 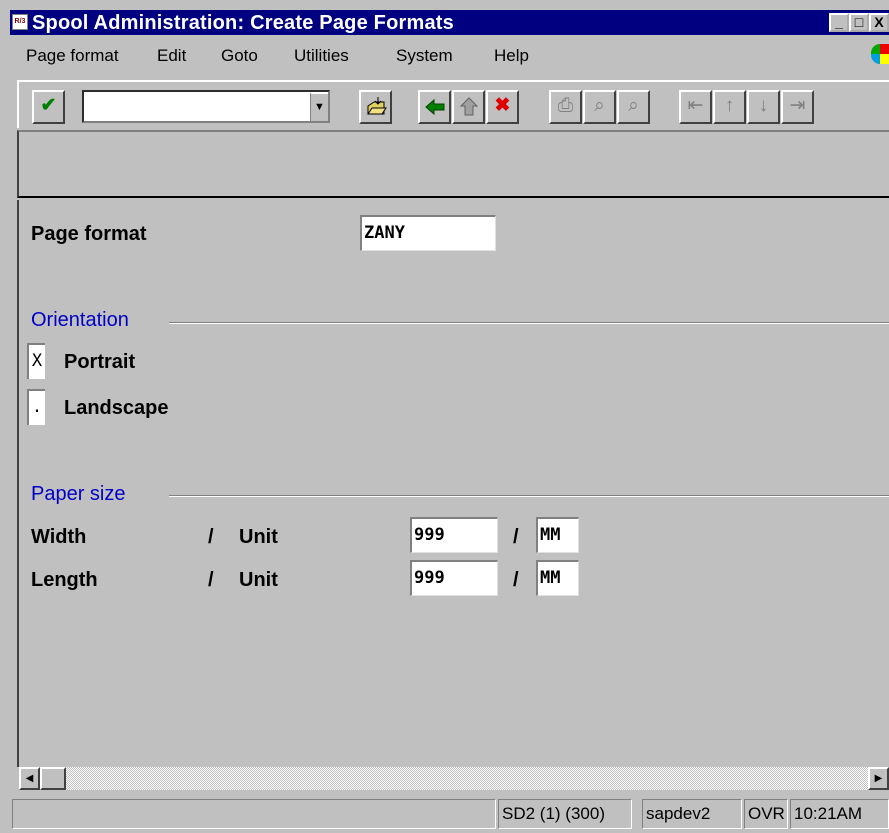 I want to click on length-unit-input: MM, so click(x=557, y=578).